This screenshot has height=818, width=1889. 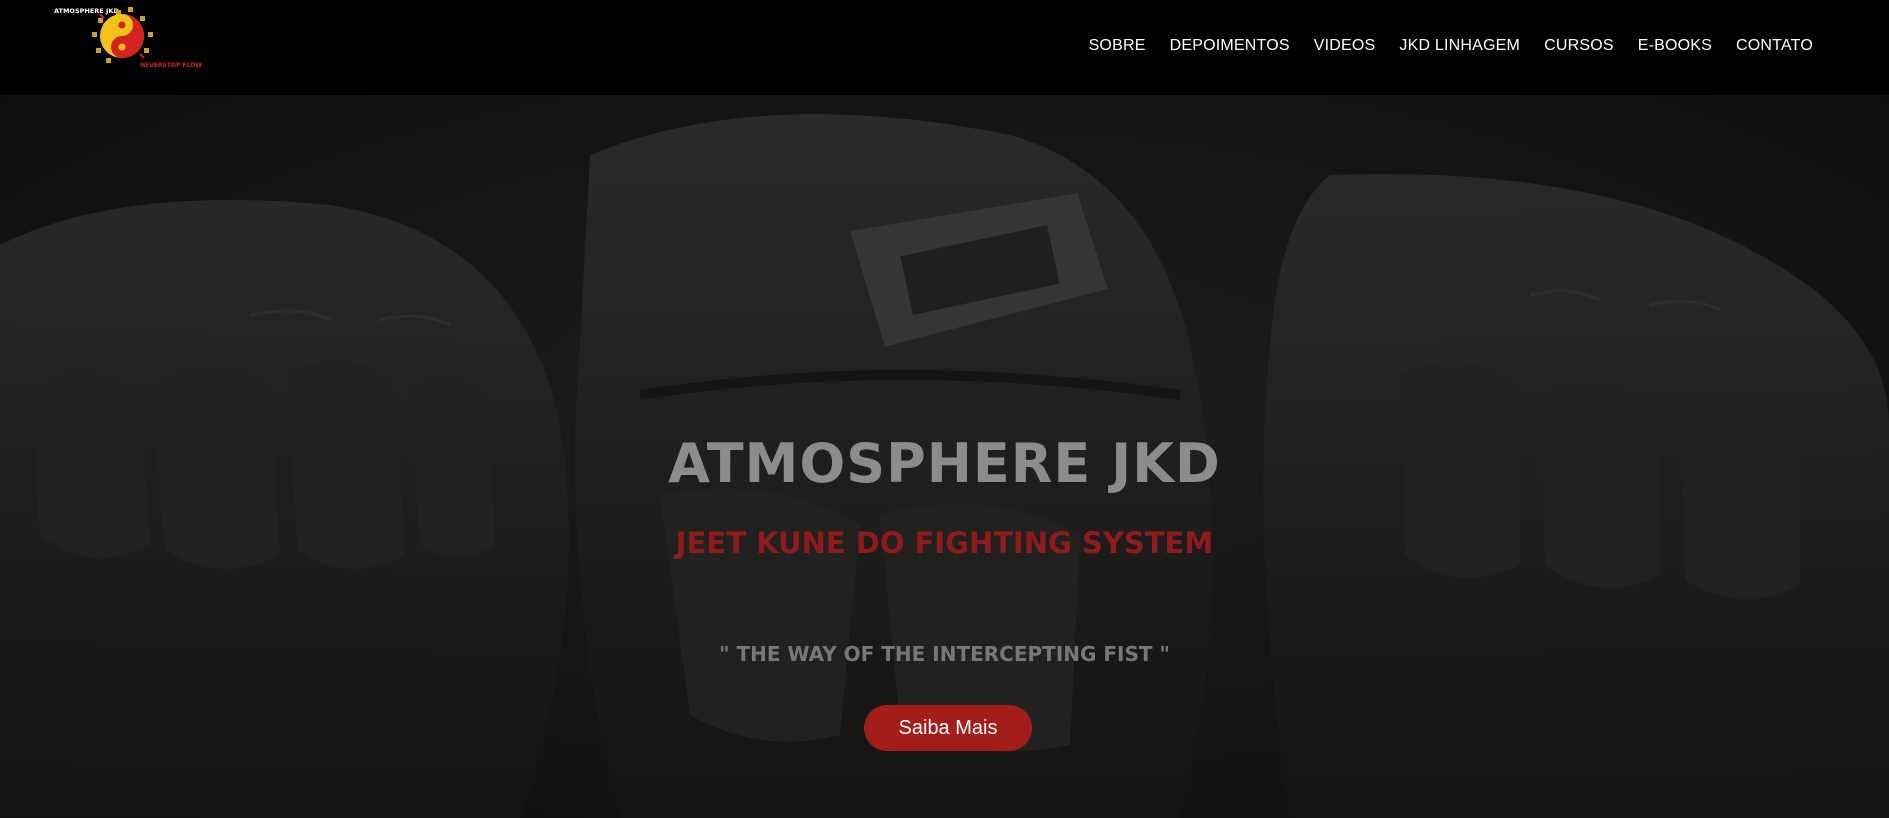 I want to click on hero-title: ATMOSPHERE JKD, so click(x=944, y=463).